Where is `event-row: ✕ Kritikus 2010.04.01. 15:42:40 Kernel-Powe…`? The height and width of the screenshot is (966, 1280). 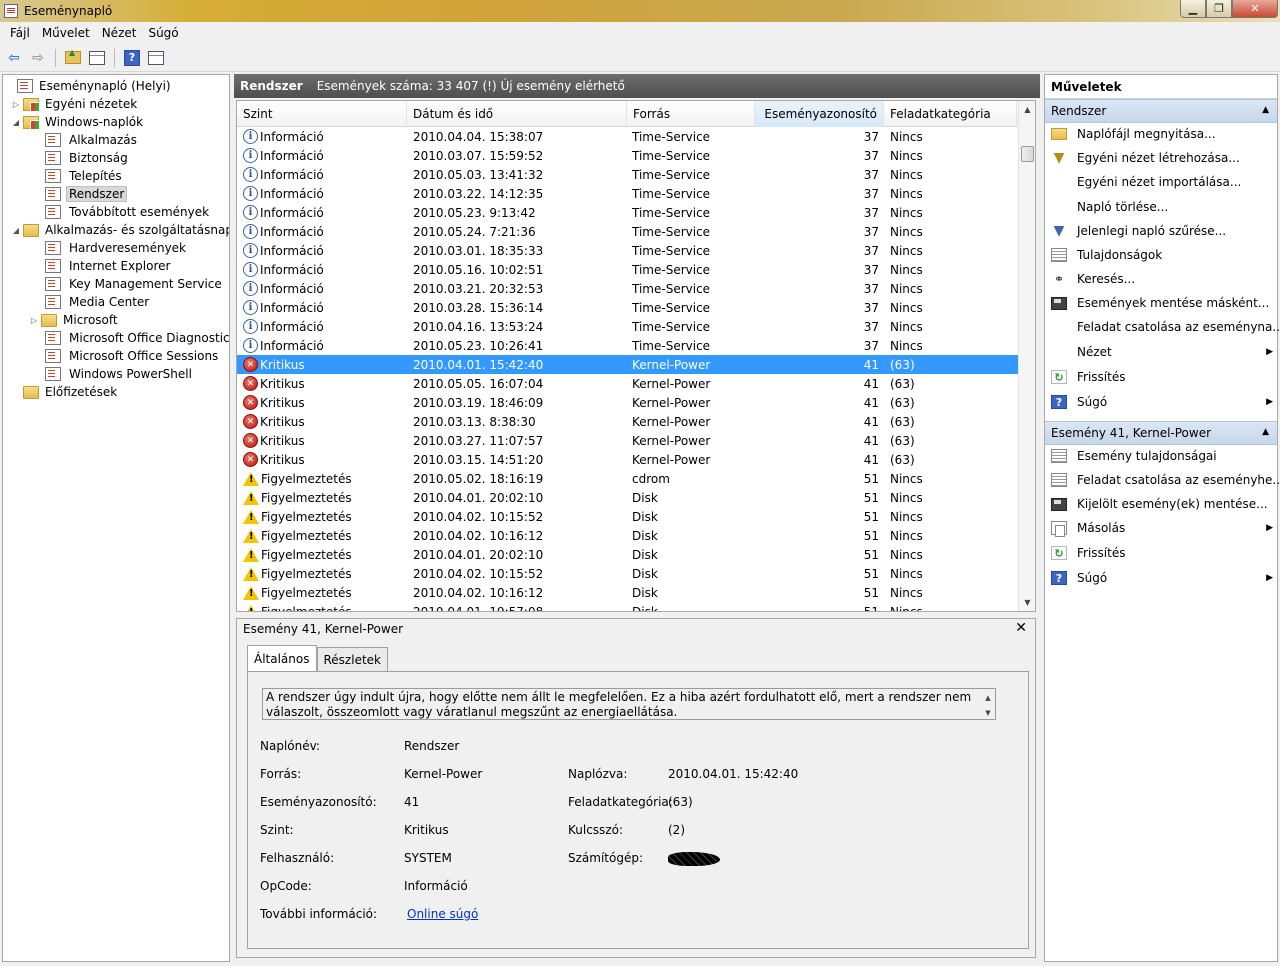 event-row: ✕ Kritikus 2010.04.01. 15:42:40 Kernel-Powe… is located at coordinates (628, 364).